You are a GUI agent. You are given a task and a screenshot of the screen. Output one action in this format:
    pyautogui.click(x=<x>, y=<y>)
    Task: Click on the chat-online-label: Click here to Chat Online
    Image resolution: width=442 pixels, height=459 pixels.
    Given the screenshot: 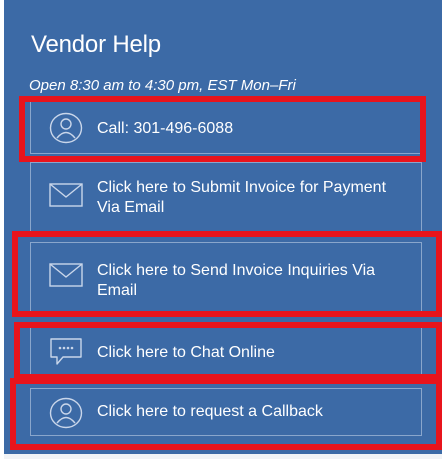 What is the action you would take?
    pyautogui.click(x=186, y=352)
    